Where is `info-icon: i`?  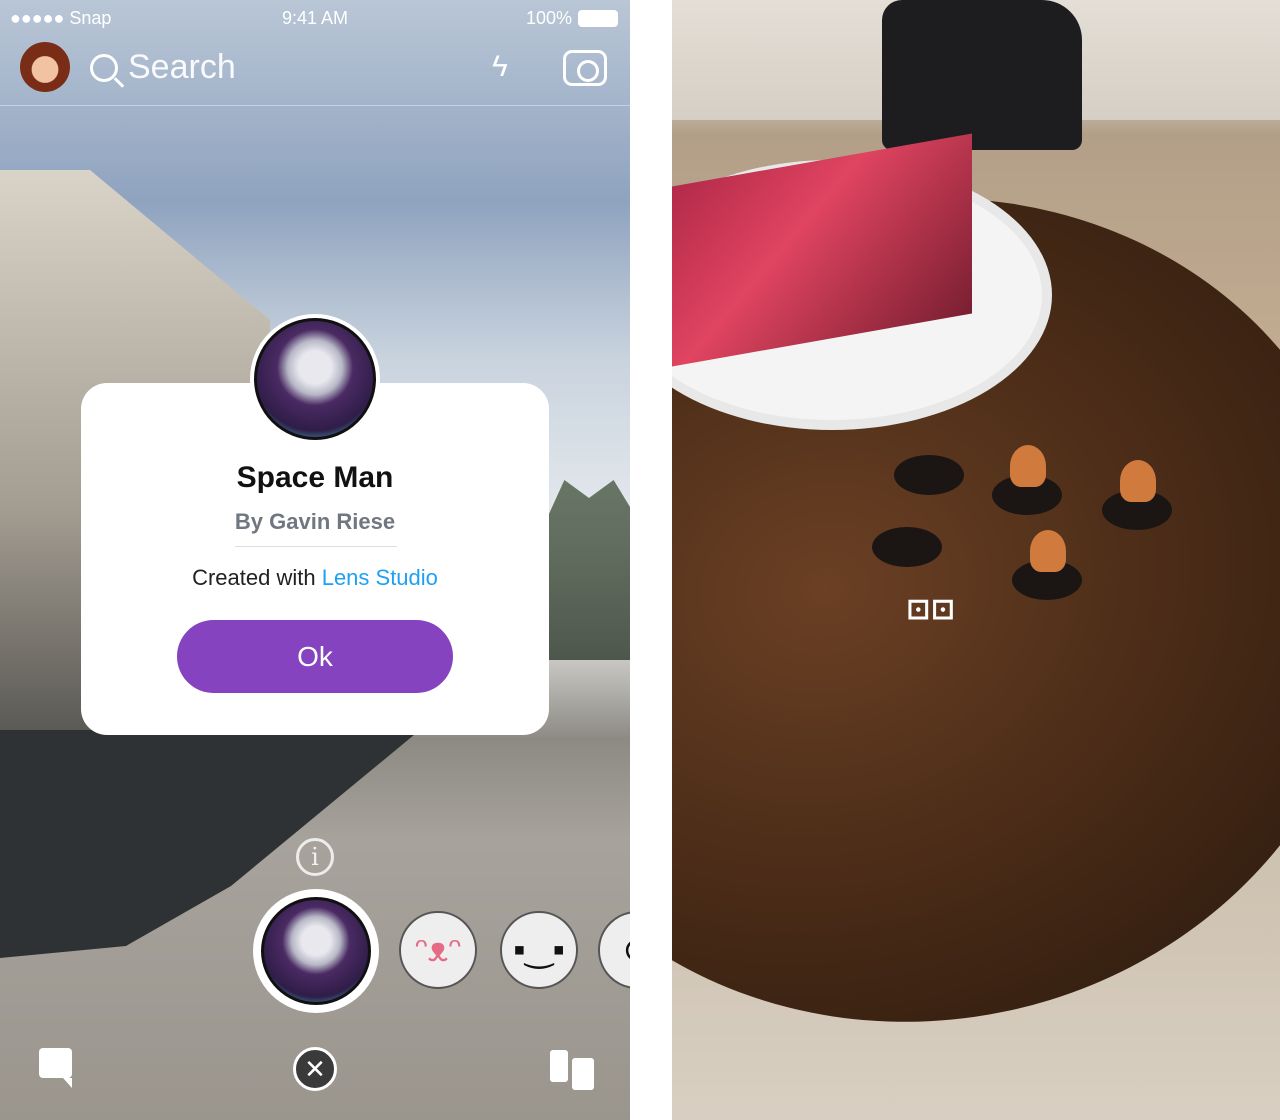 info-icon: i is located at coordinates (315, 857).